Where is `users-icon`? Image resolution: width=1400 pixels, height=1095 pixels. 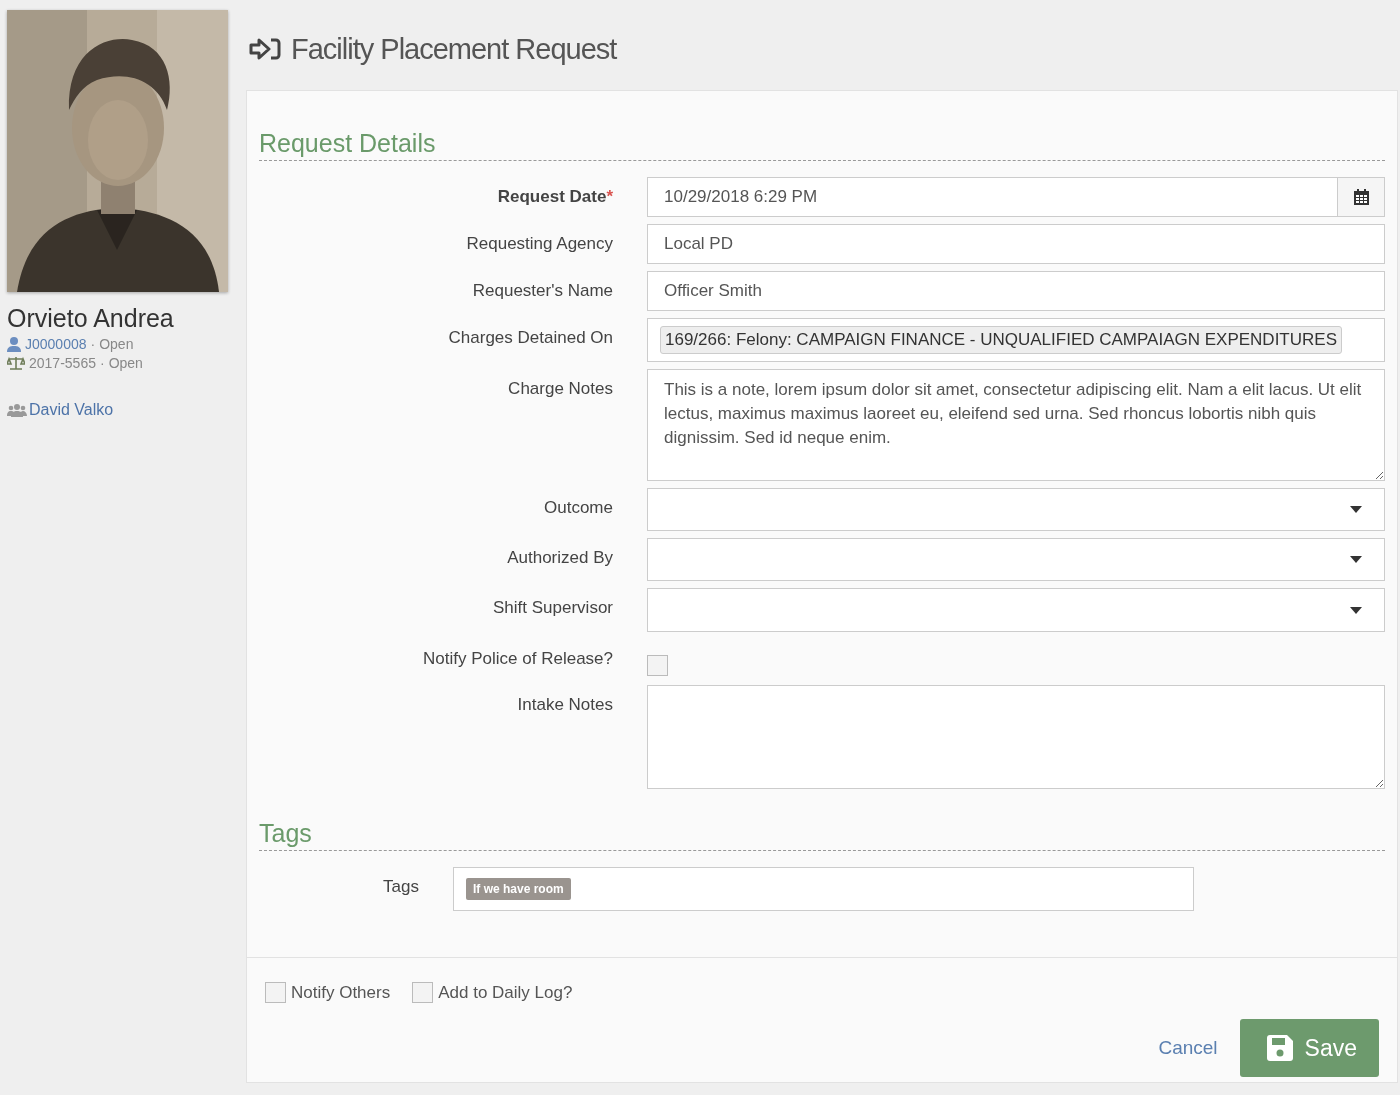 users-icon is located at coordinates (17, 410).